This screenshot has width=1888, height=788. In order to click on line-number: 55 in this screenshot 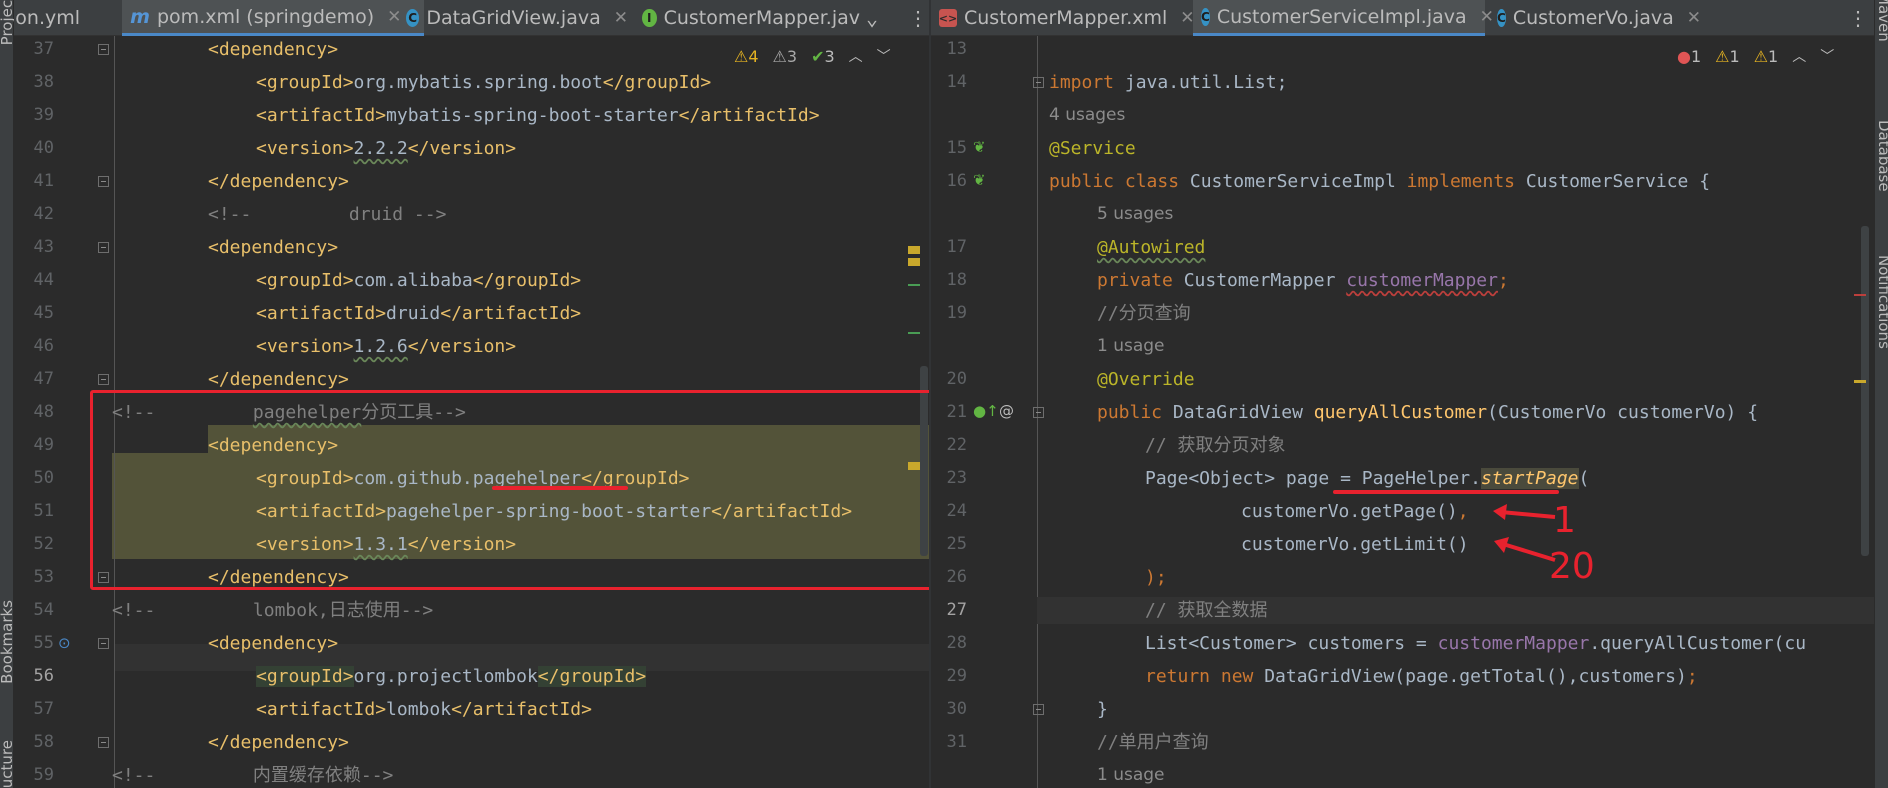, I will do `click(43, 643)`.